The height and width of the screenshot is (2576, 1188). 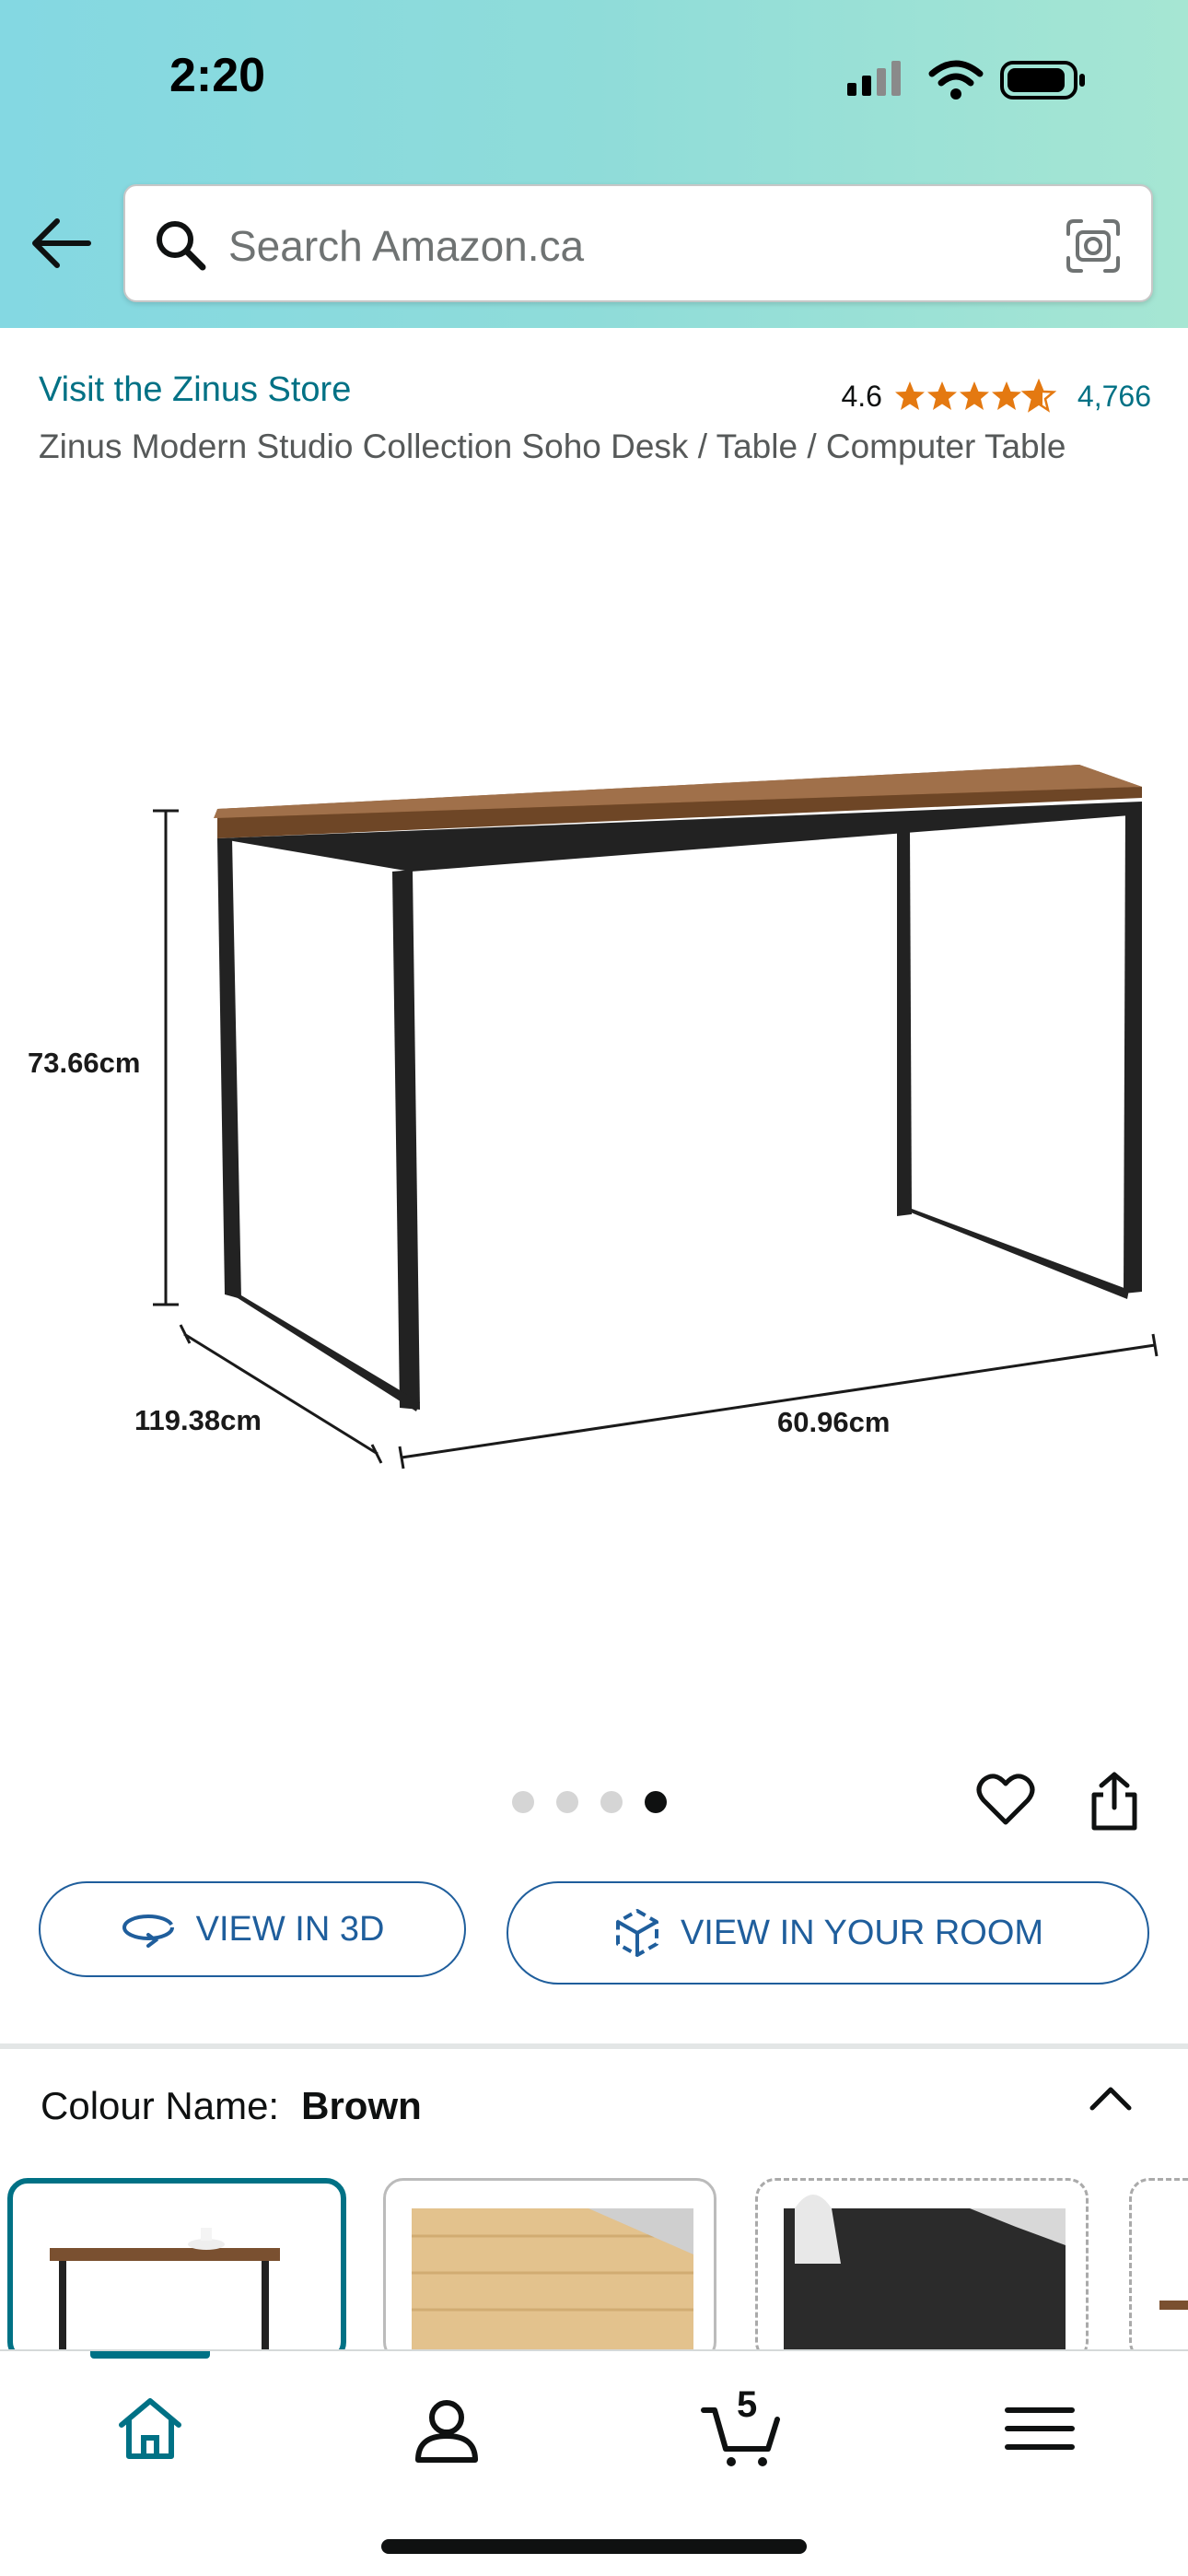 What do you see at coordinates (195, 390) in the screenshot?
I see `store-link: Visit the Zinus Store` at bounding box center [195, 390].